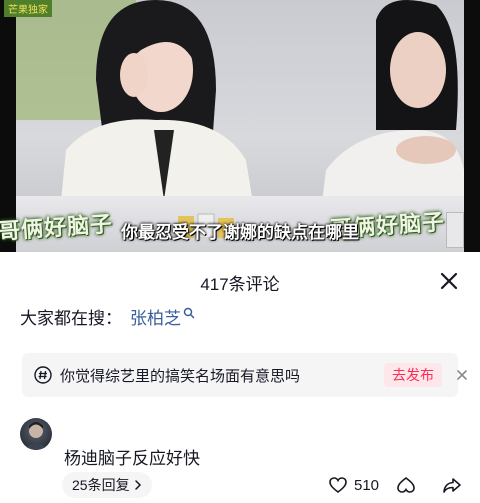 This screenshot has width=480, height=503. I want to click on hot-search-row: 大家都在搜： 张柏芝, so click(107, 316).